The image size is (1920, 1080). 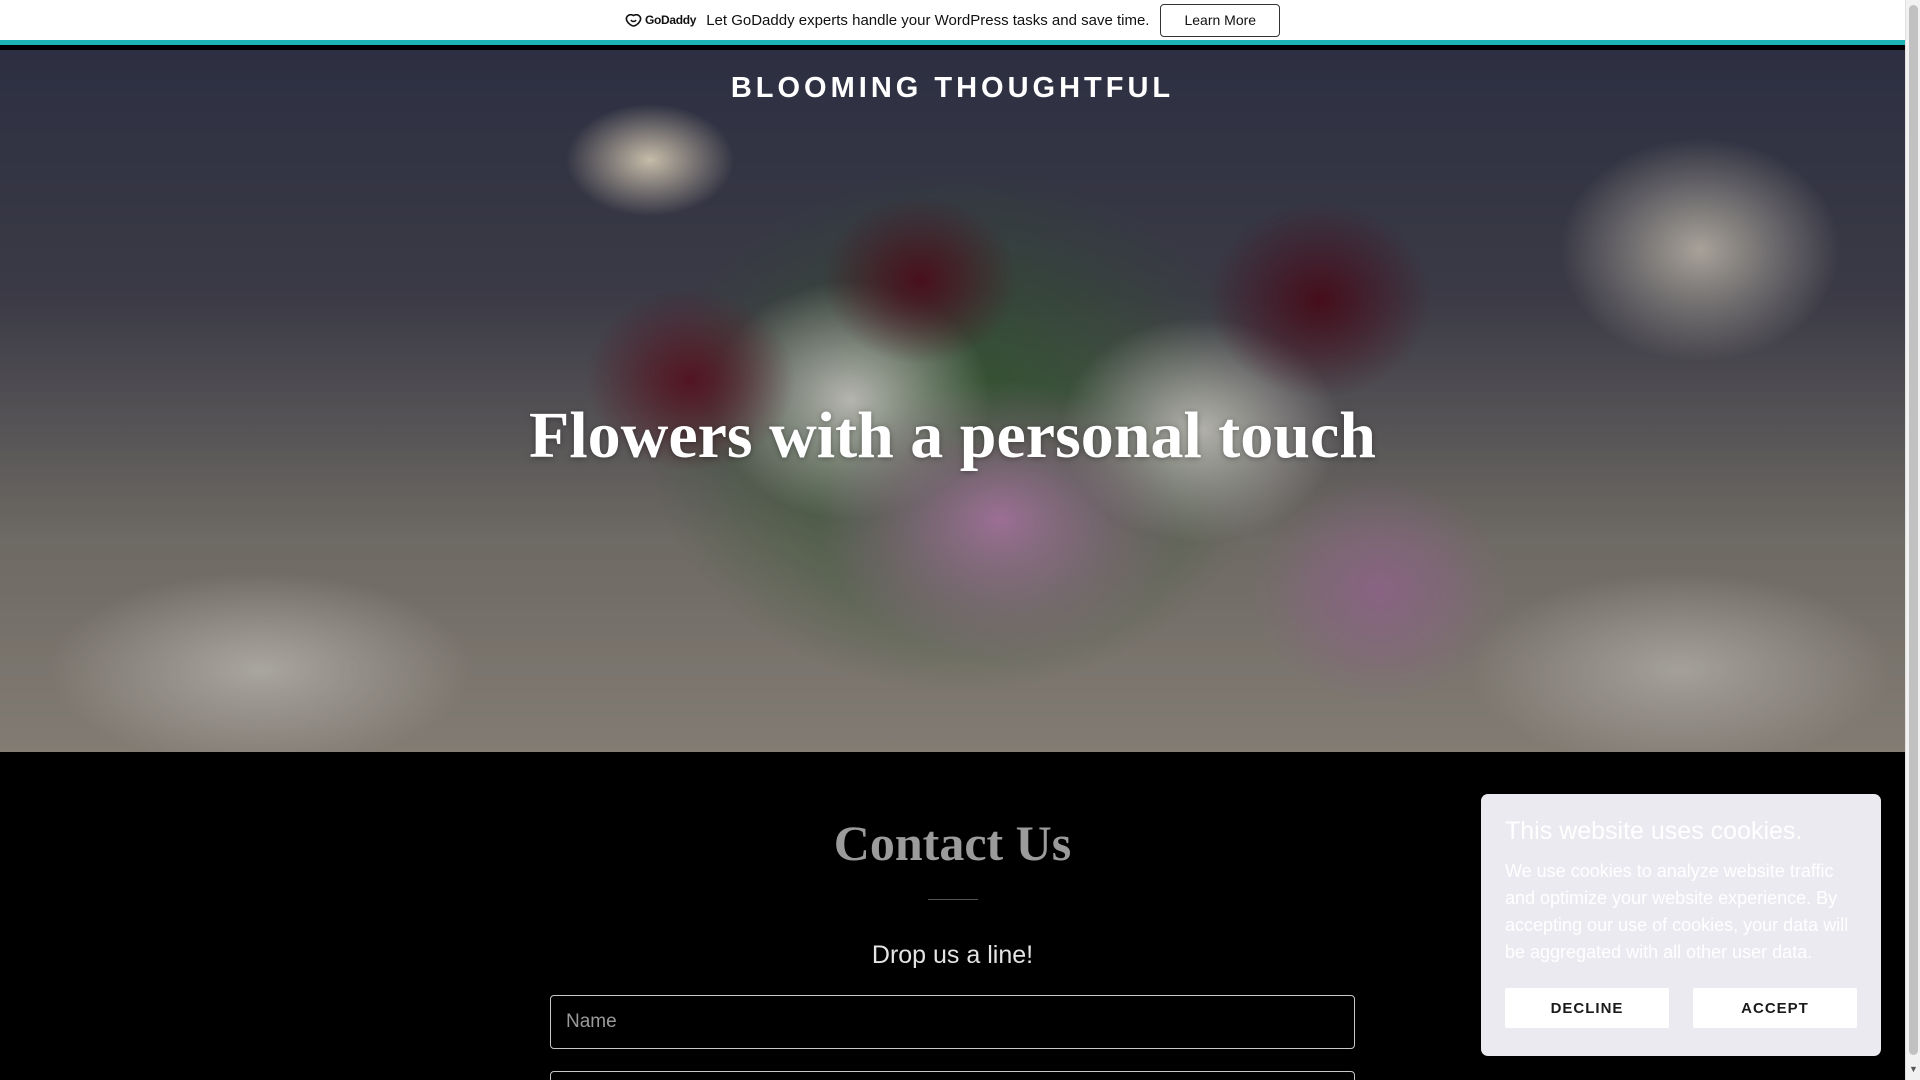 What do you see at coordinates (953, 899) in the screenshot?
I see `section-divider` at bounding box center [953, 899].